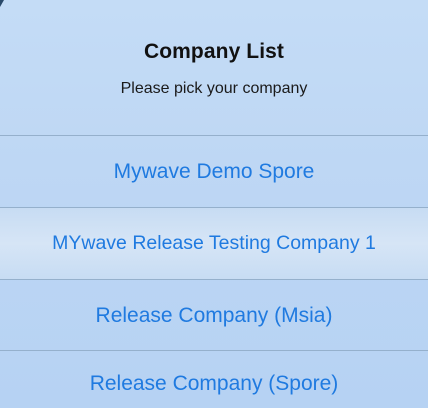  I want to click on sheet-subtitle: Please pick your company, so click(214, 88).